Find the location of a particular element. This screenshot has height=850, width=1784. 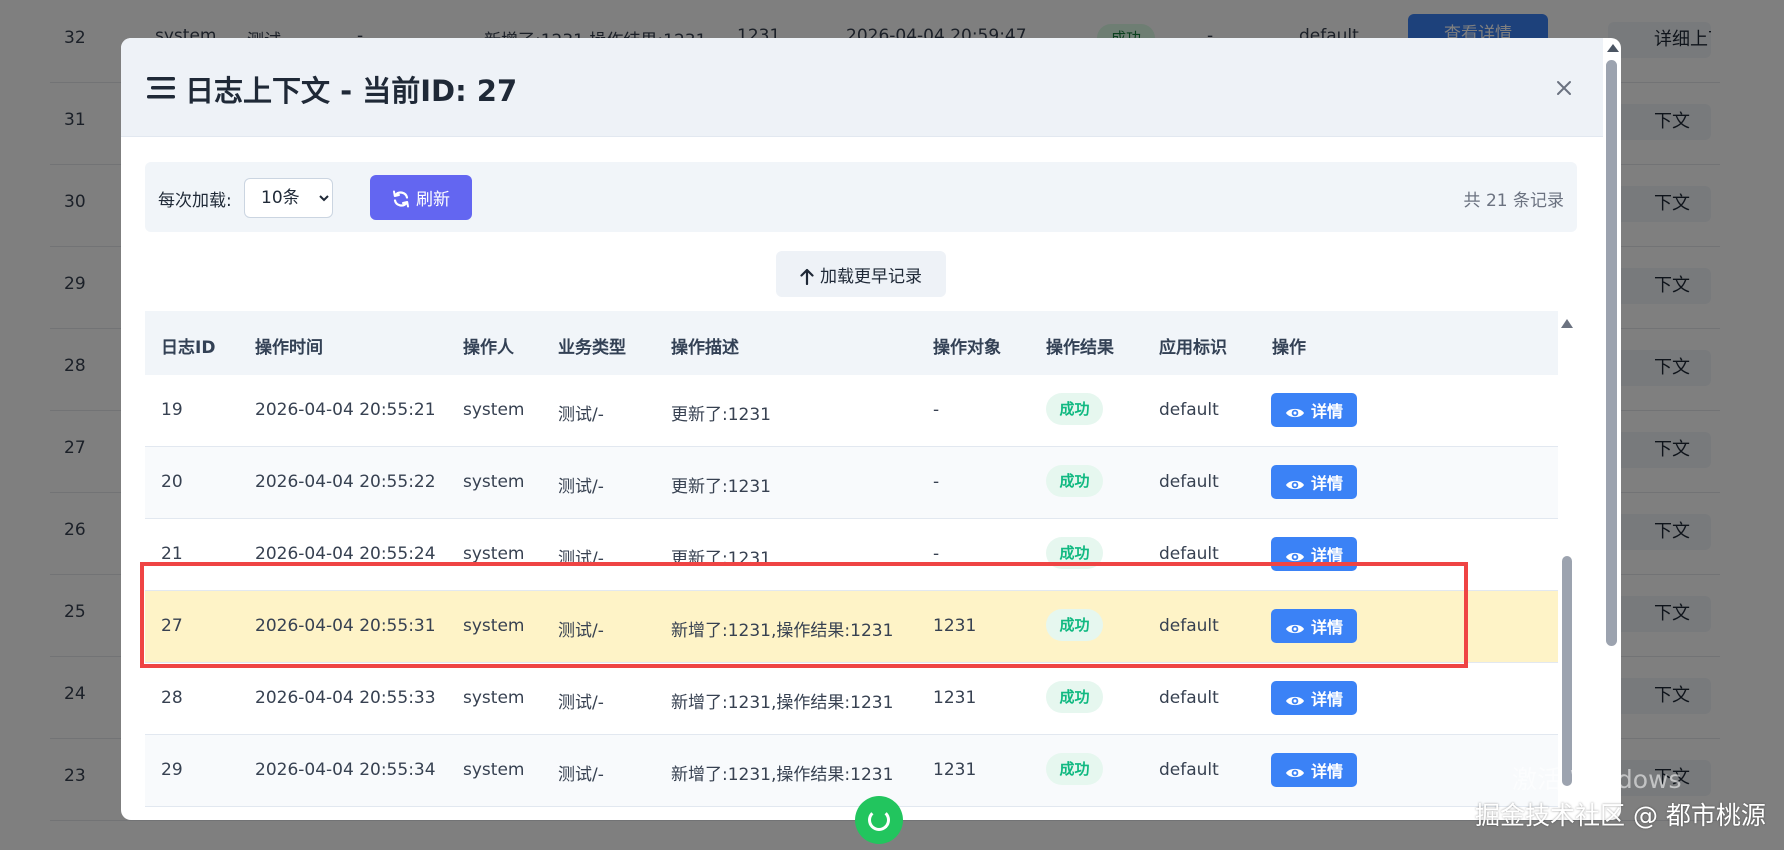

cell-log-id: 27 is located at coordinates (172, 626).